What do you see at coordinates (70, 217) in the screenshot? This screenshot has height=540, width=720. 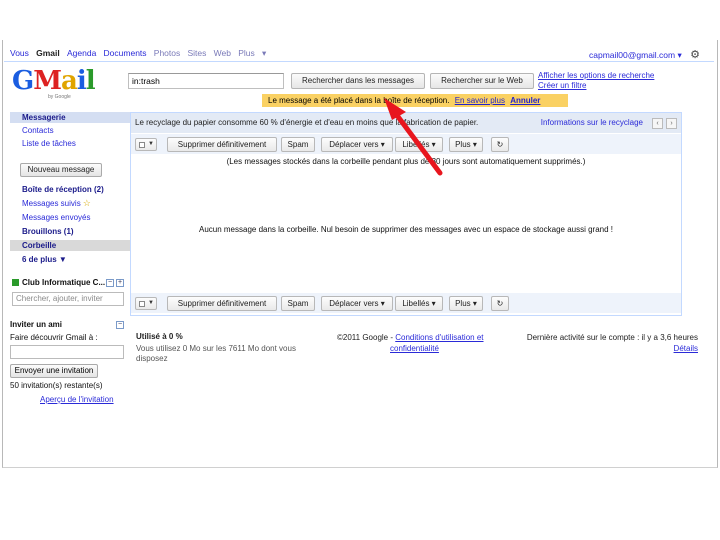 I see `sidebar-item-sent: Messages envoyés` at bounding box center [70, 217].